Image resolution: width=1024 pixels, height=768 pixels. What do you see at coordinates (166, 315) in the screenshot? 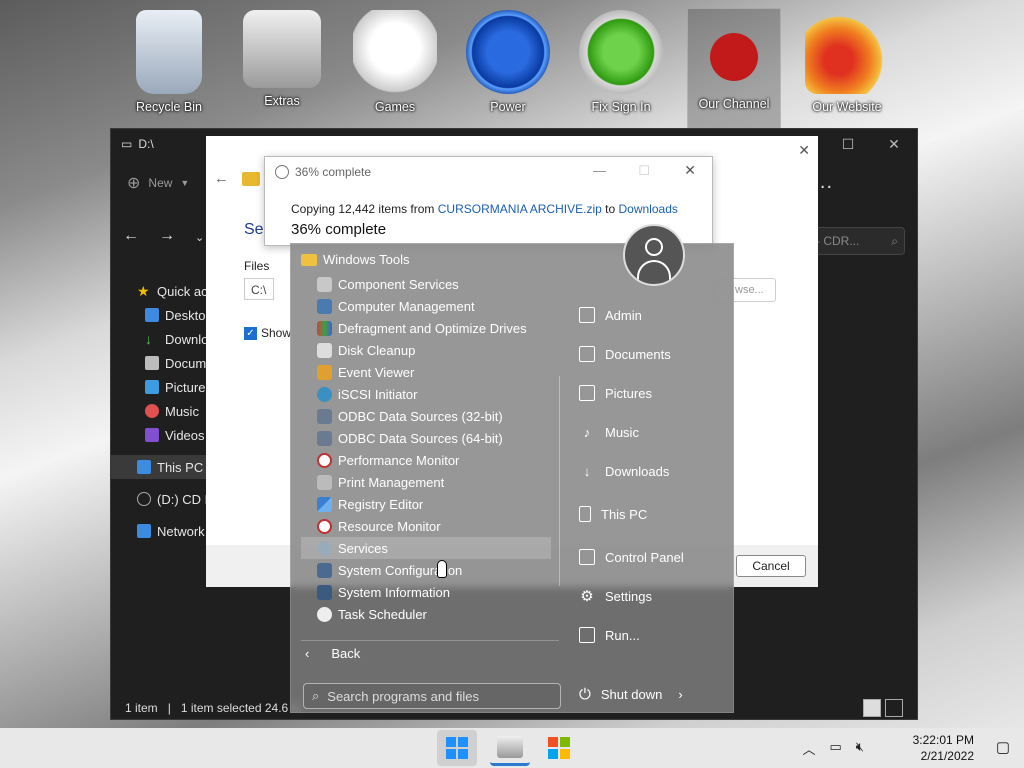
I see `sidebar-item-desktop: Deskto` at bounding box center [166, 315].